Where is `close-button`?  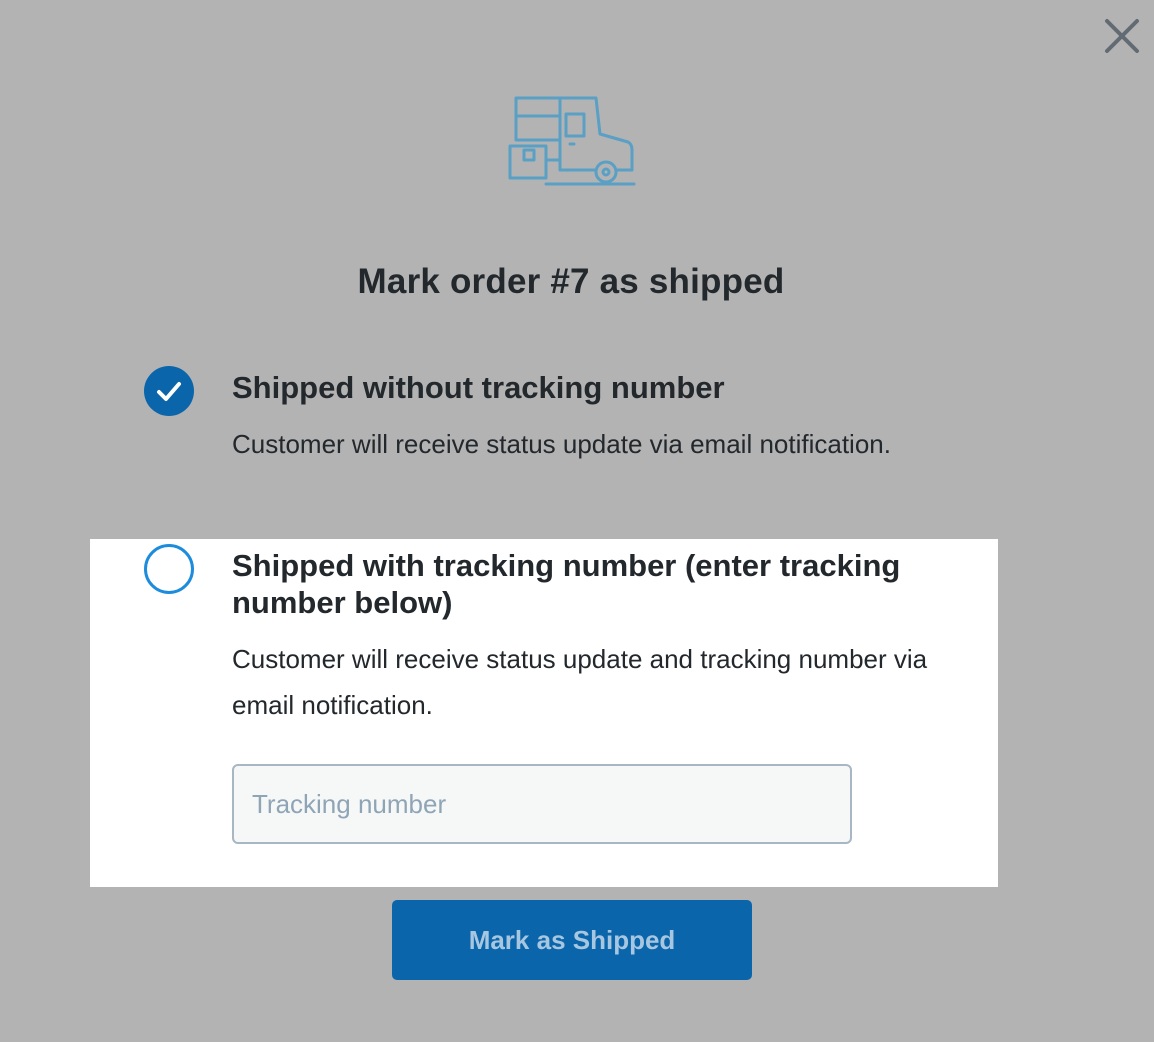
close-button is located at coordinates (1122, 36).